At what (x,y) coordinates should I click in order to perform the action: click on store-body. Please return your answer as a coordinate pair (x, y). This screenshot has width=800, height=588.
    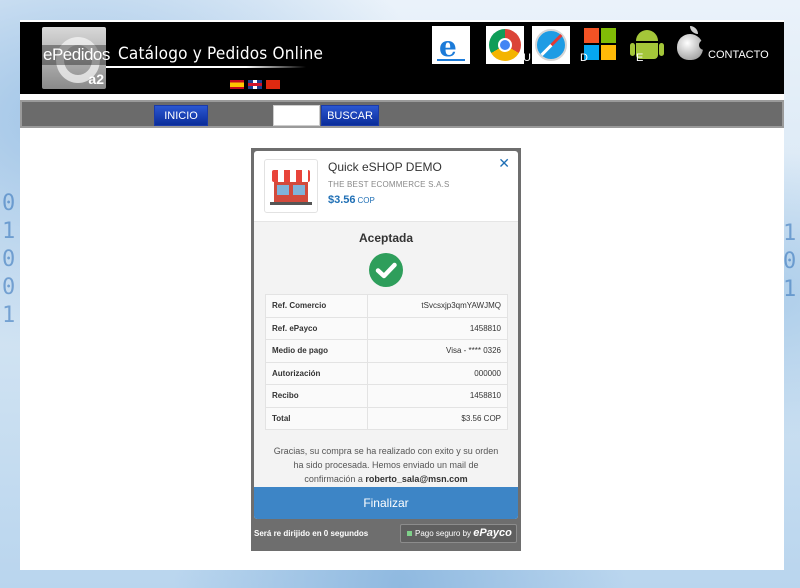
    Looking at the image, I should click on (291, 192).